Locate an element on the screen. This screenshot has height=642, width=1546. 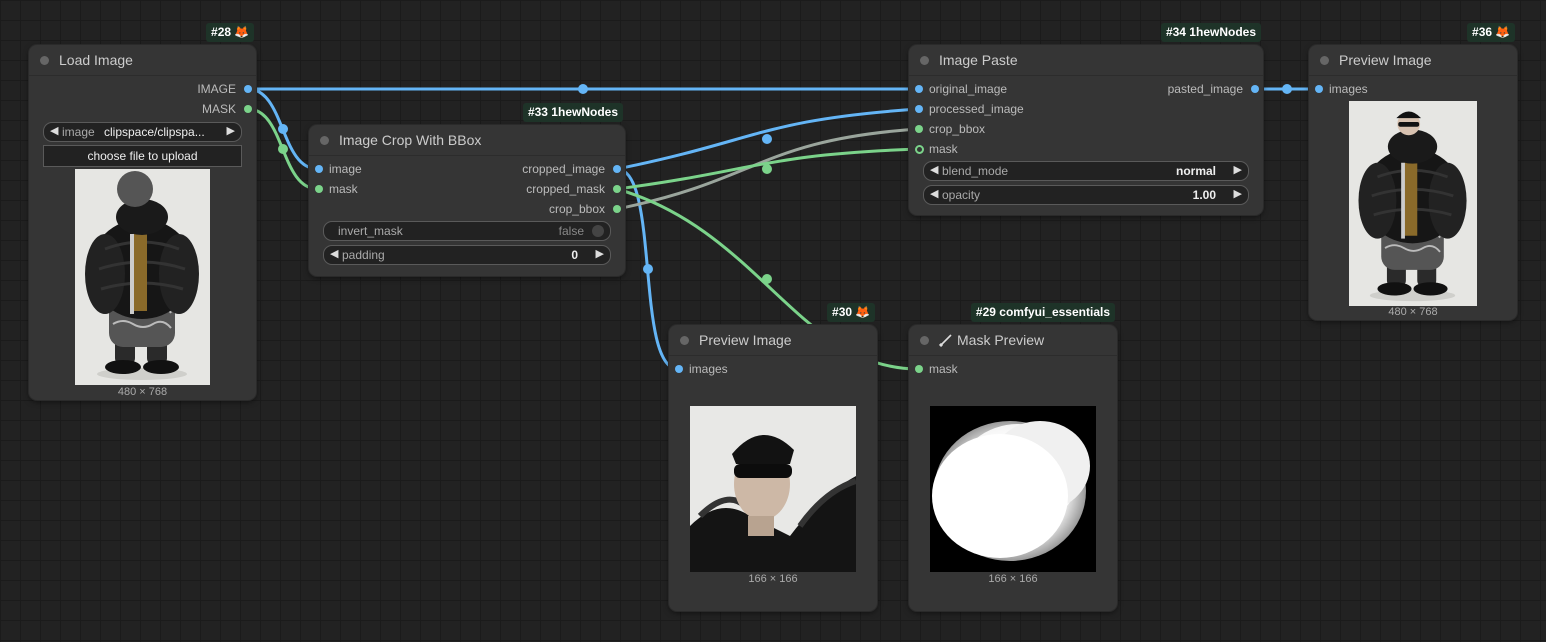
link-image-crop is located at coordinates (283, 129).